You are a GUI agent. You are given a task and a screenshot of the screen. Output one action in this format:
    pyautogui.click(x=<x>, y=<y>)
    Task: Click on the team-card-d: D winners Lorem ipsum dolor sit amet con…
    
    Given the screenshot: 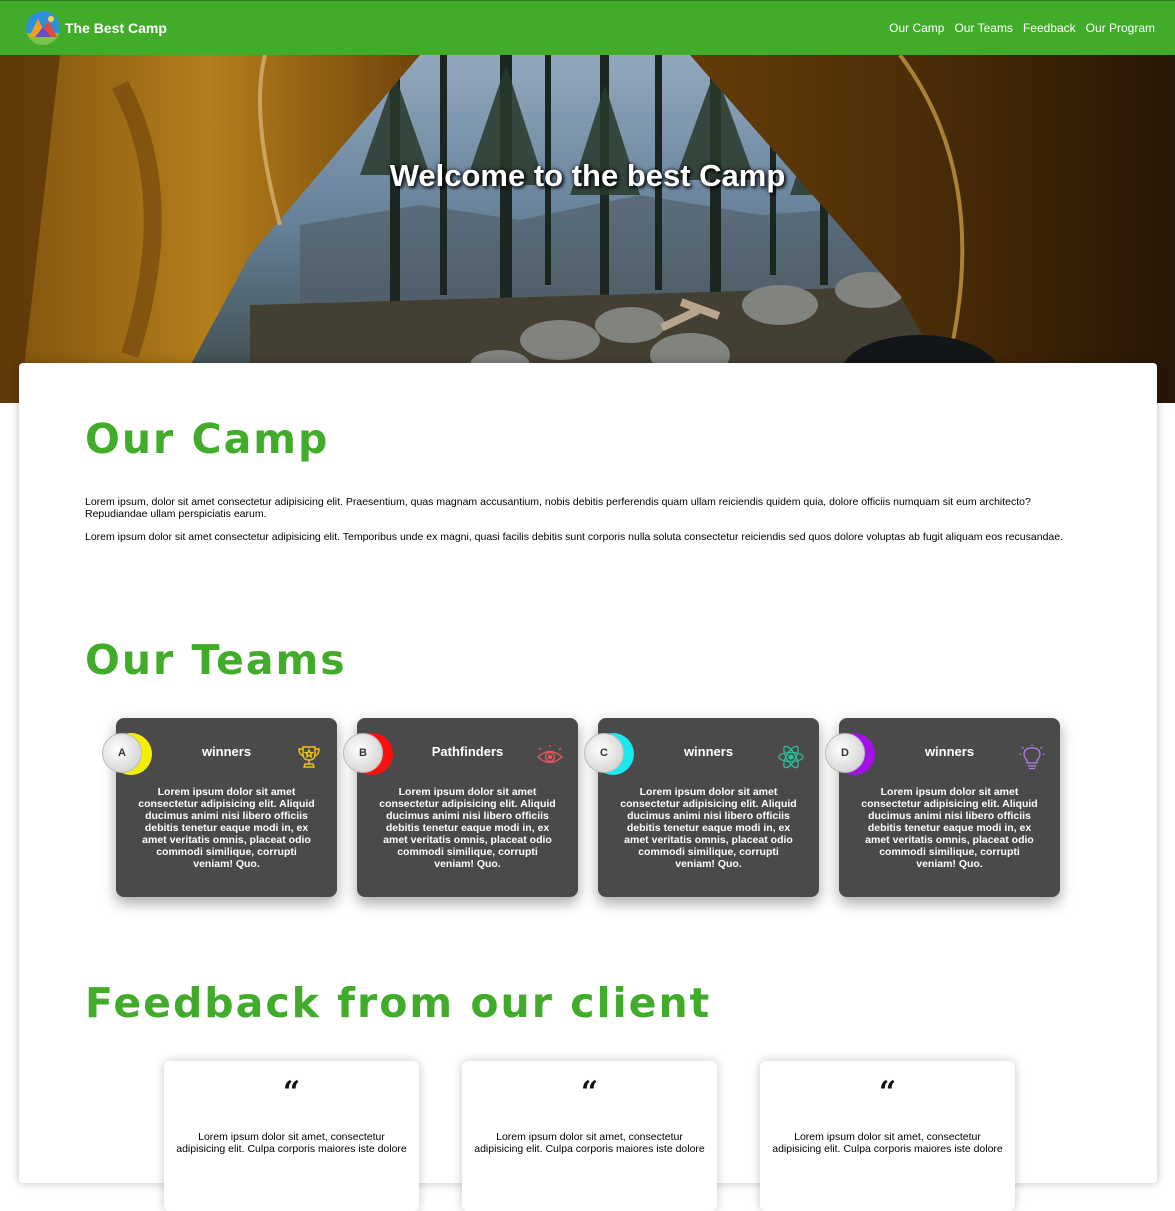 What is the action you would take?
    pyautogui.click(x=942, y=807)
    